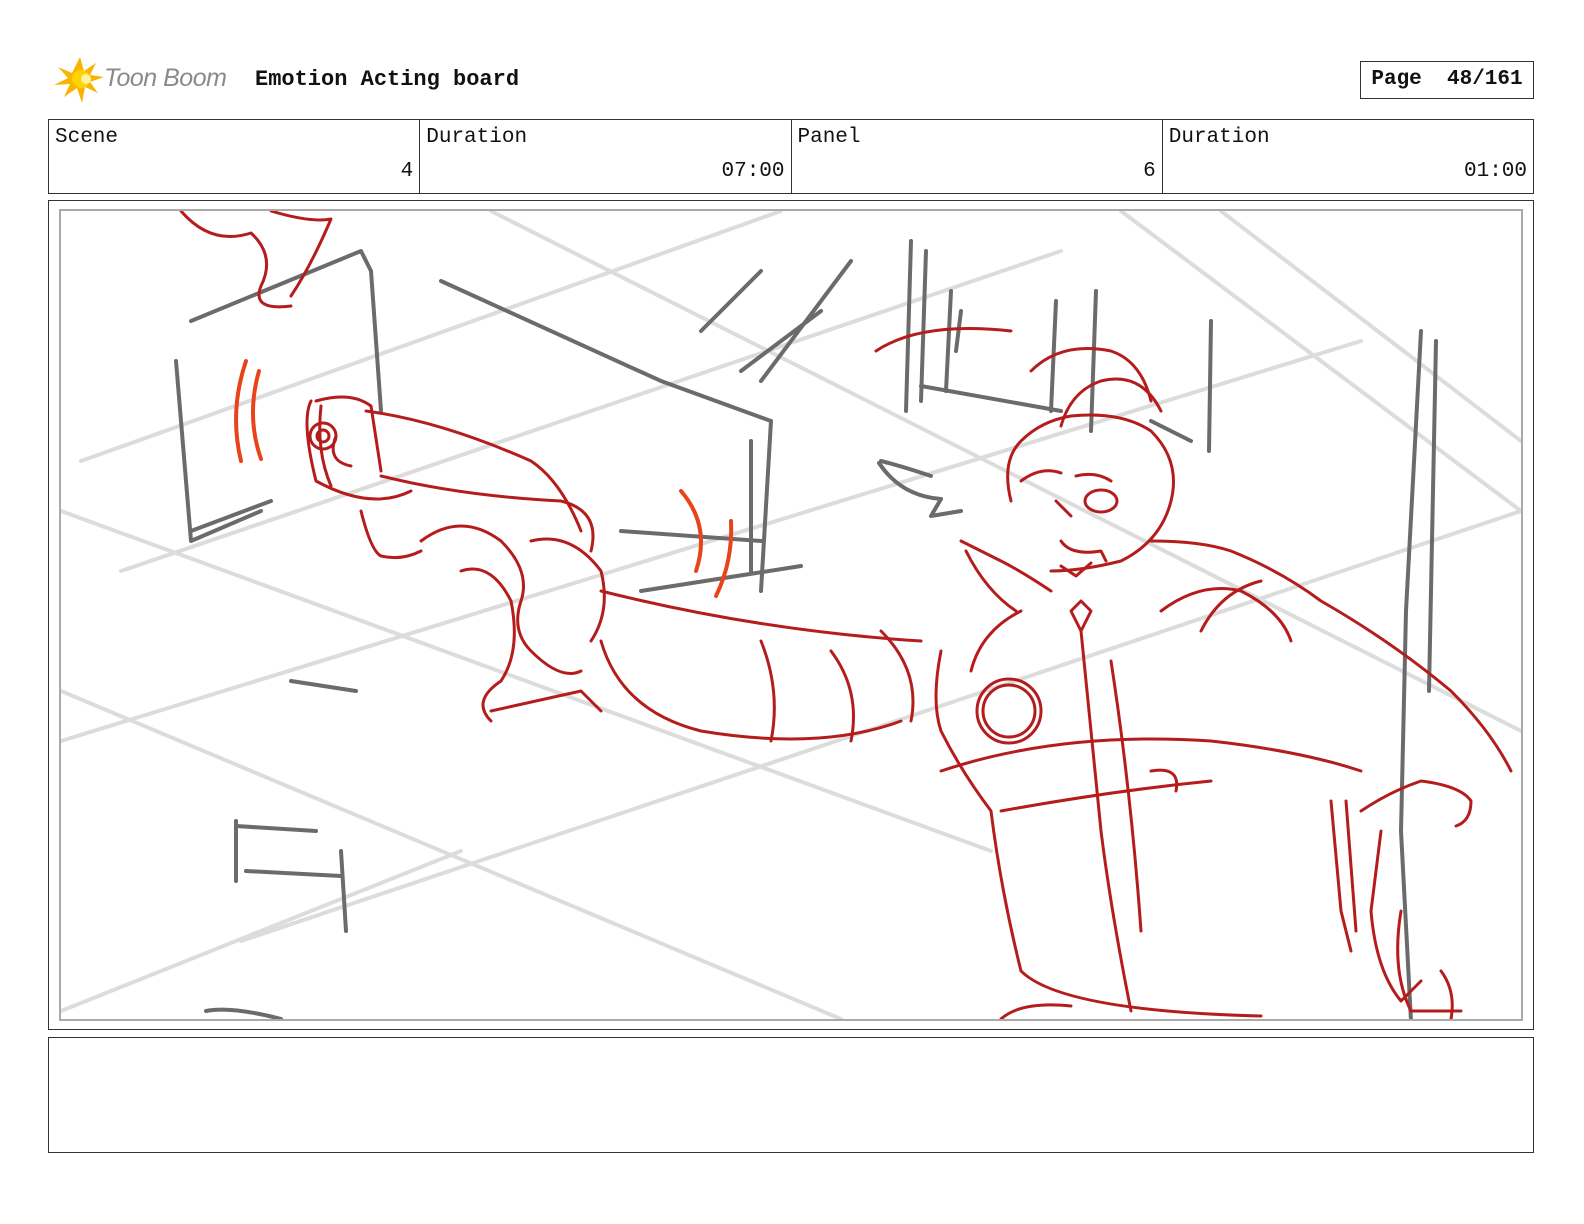 Image resolution: width=1584 pixels, height=1224 pixels. Describe the element at coordinates (1348, 156) in the screenshot. I see `panel-duration-cell: Duration 01:00` at that location.